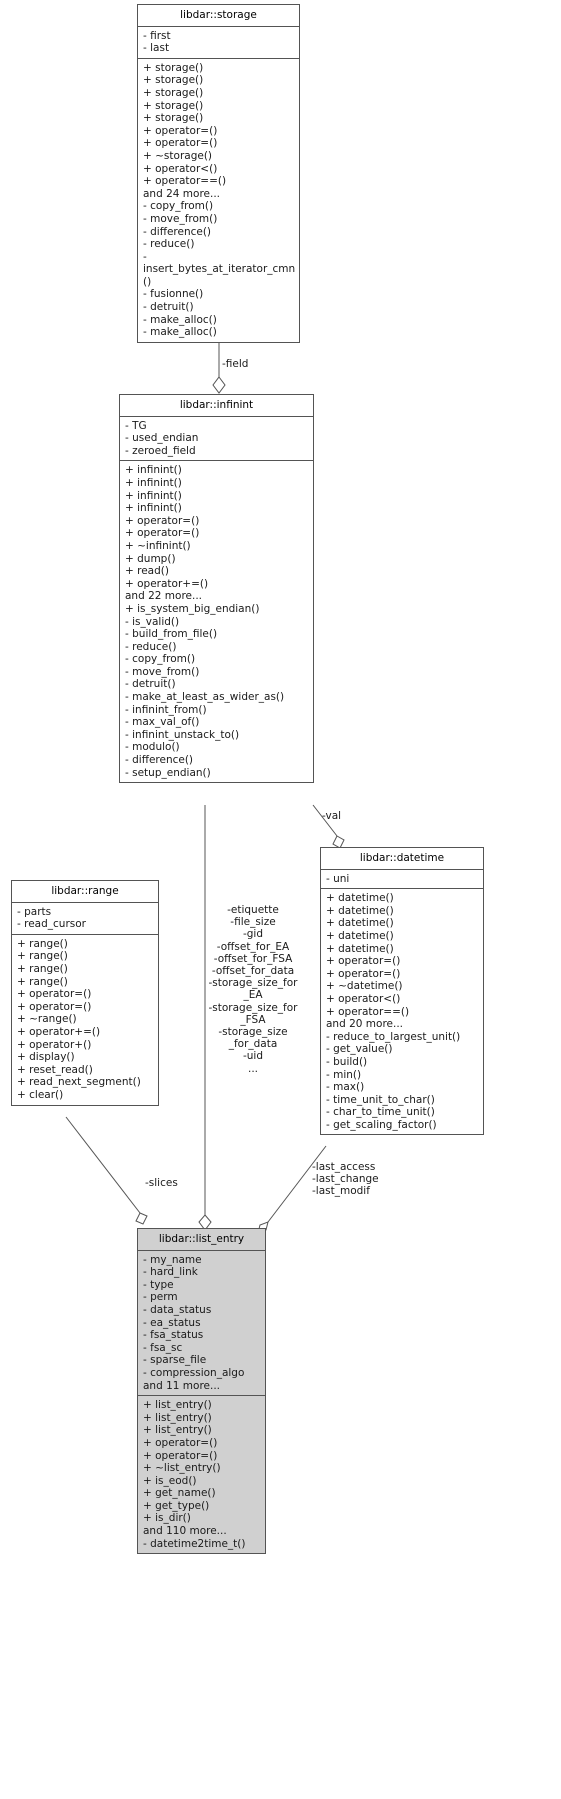 The height and width of the screenshot is (1799, 561). Describe the element at coordinates (179, 1493) in the screenshot. I see `class-method: + get_name()` at that location.